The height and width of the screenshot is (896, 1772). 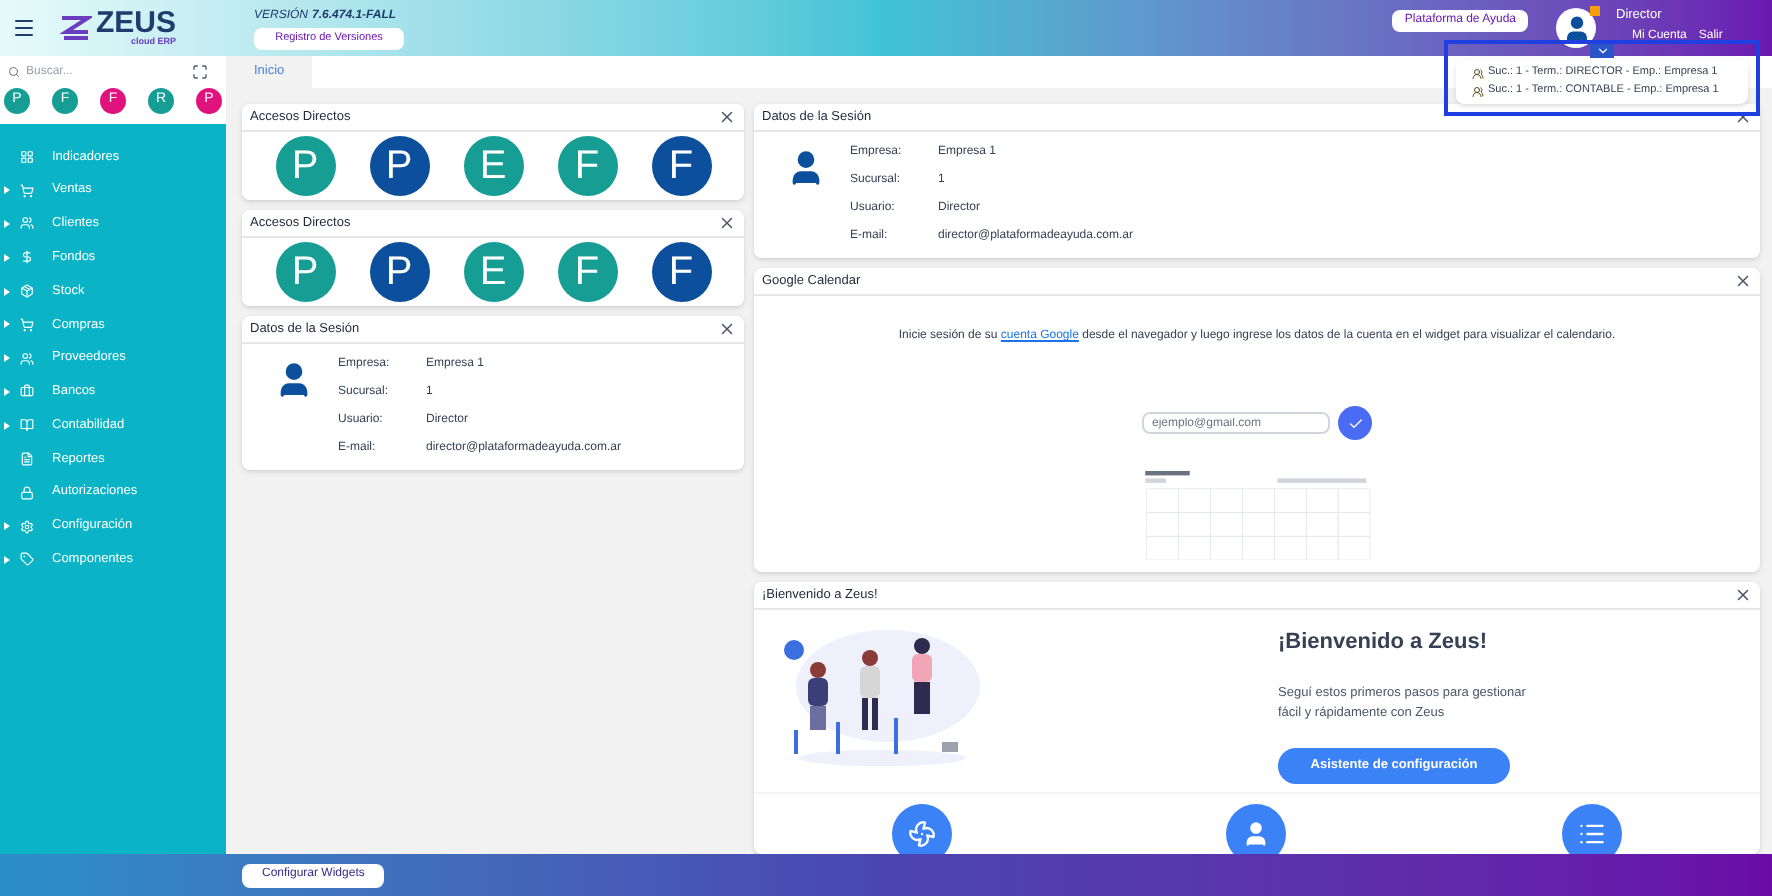 I want to click on check-icon, so click(x=1355, y=423).